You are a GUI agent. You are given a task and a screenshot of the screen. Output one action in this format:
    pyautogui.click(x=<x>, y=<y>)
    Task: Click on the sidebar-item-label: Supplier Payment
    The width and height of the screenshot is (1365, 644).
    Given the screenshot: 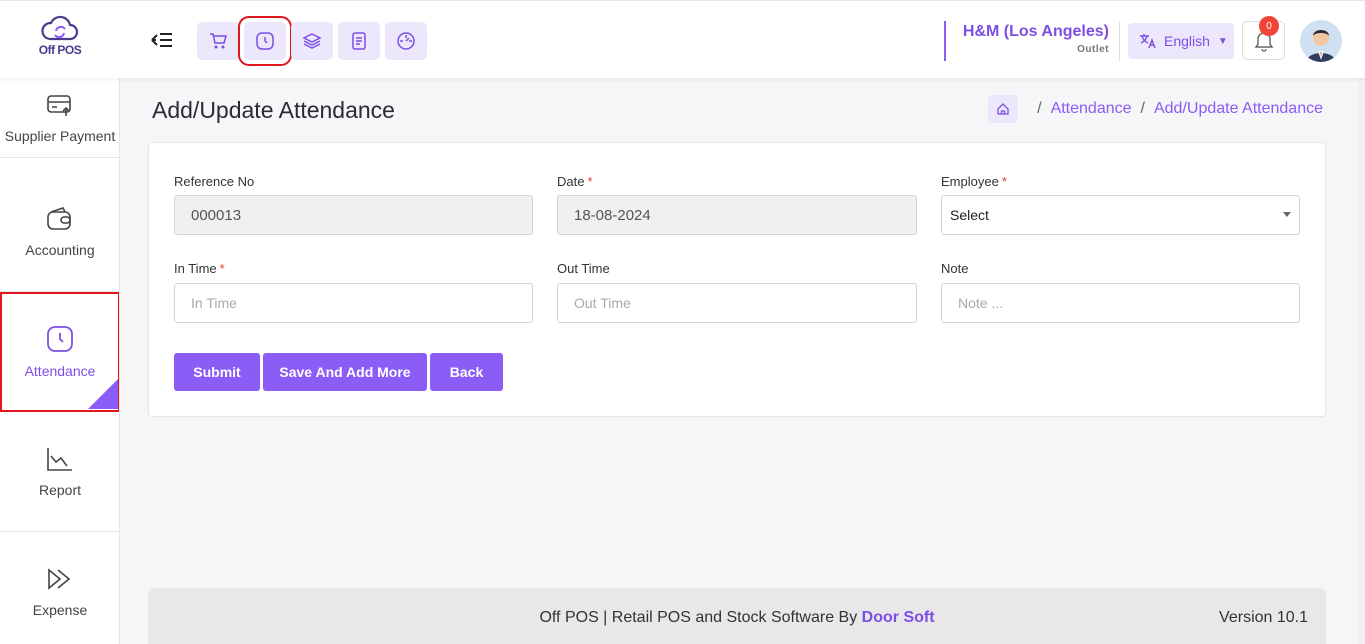 What is the action you would take?
    pyautogui.click(x=60, y=135)
    